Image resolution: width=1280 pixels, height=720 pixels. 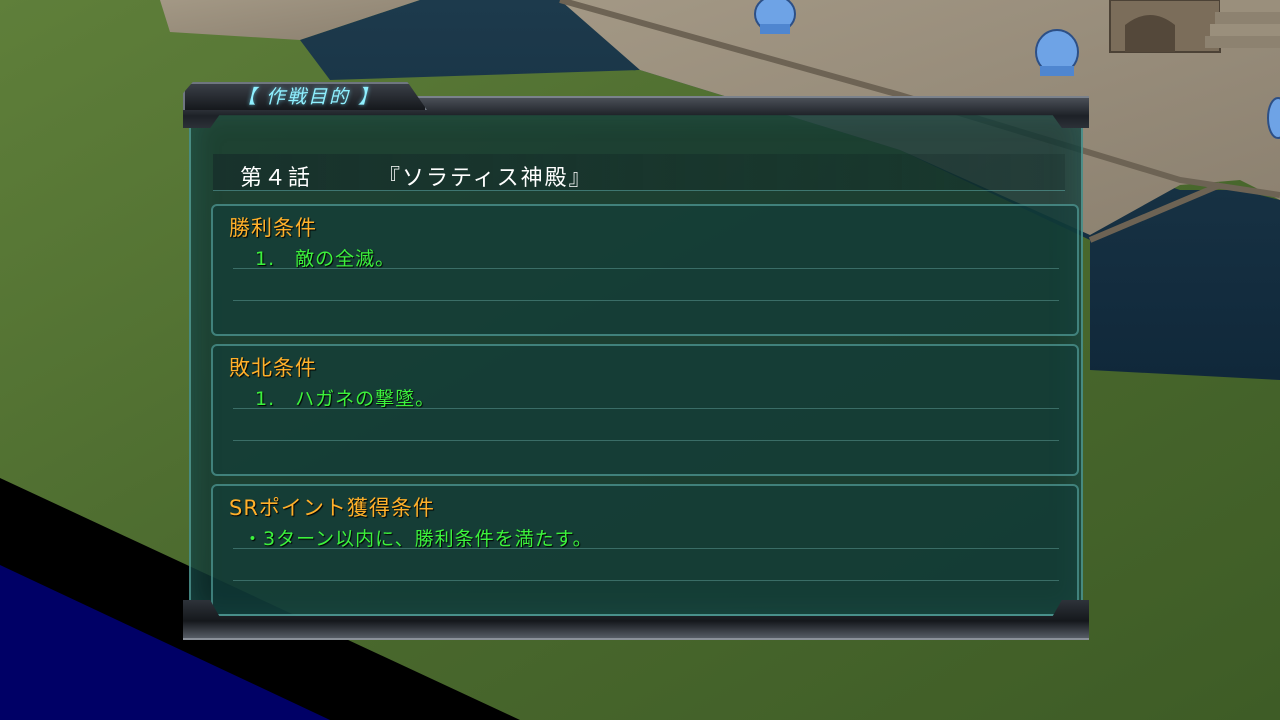 What do you see at coordinates (276, 178) in the screenshot?
I see `episode-number: 第４話` at bounding box center [276, 178].